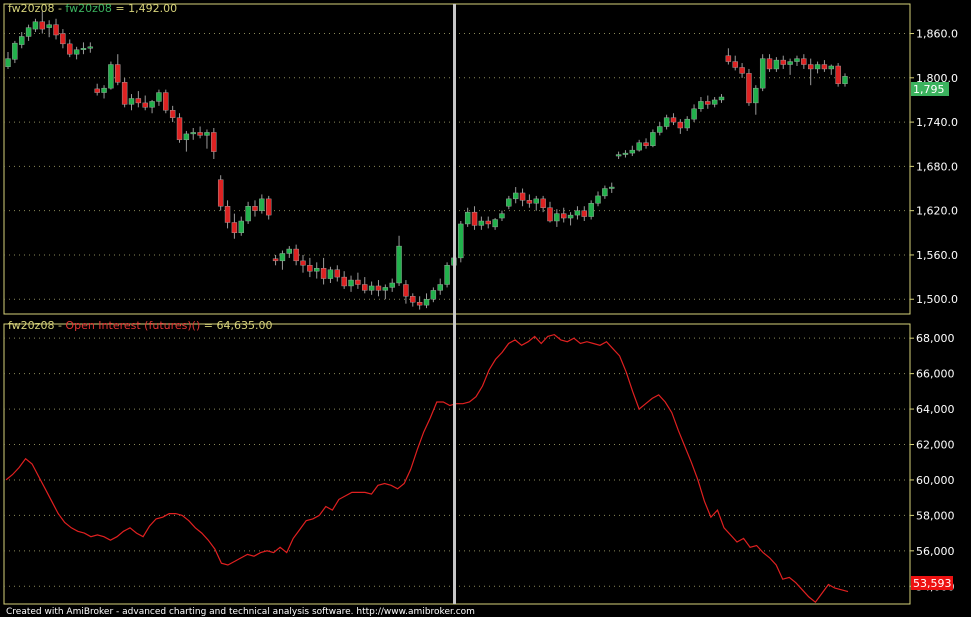 Image resolution: width=971 pixels, height=617 pixels. What do you see at coordinates (454, 304) in the screenshot?
I see `crosshair-cursor` at bounding box center [454, 304].